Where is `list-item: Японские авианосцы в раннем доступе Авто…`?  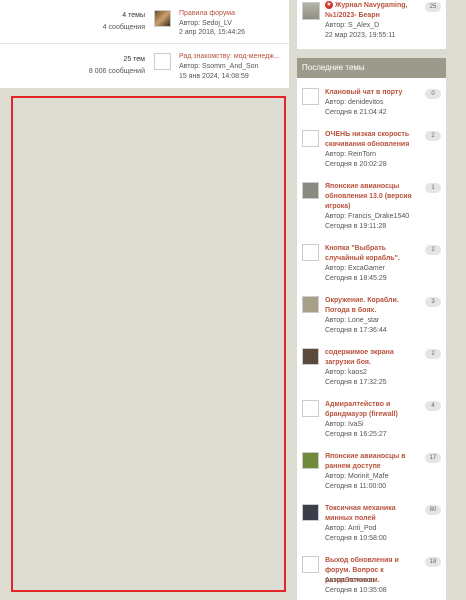
list-item: Японские авианосцы в раннем доступе Авто… is located at coordinates (371, 468).